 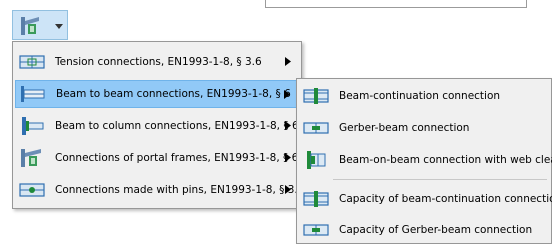 What do you see at coordinates (420, 96) in the screenshot?
I see `submenu-item-label: Beam-continuation connection` at bounding box center [420, 96].